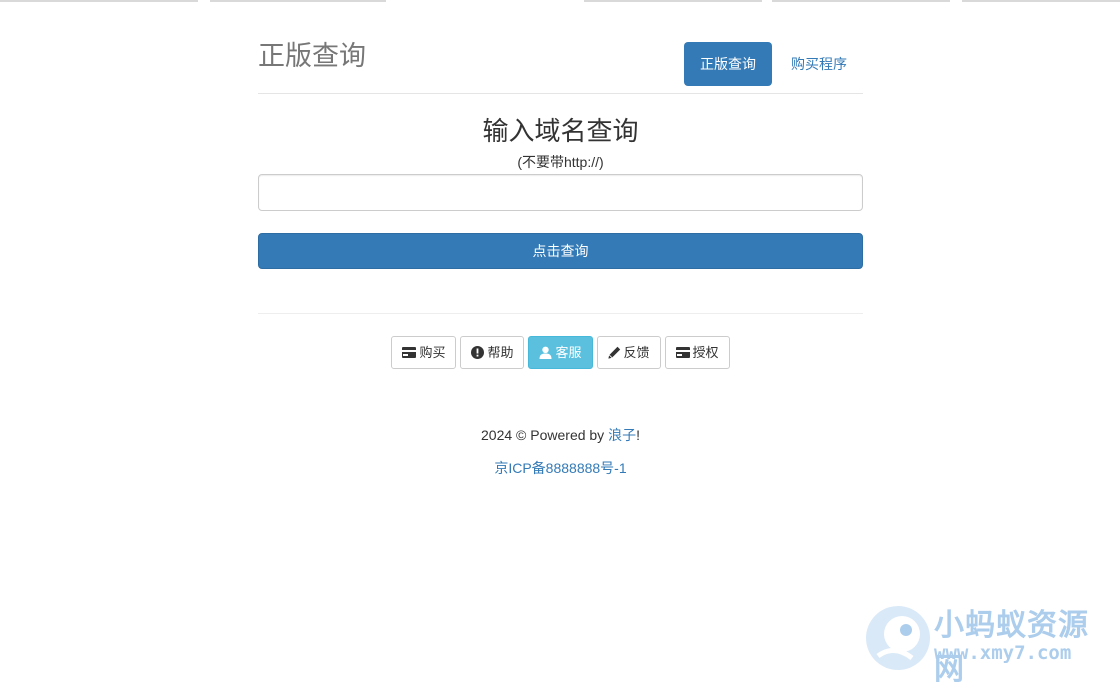  I want to click on help-button-label: 帮助, so click(500, 352).